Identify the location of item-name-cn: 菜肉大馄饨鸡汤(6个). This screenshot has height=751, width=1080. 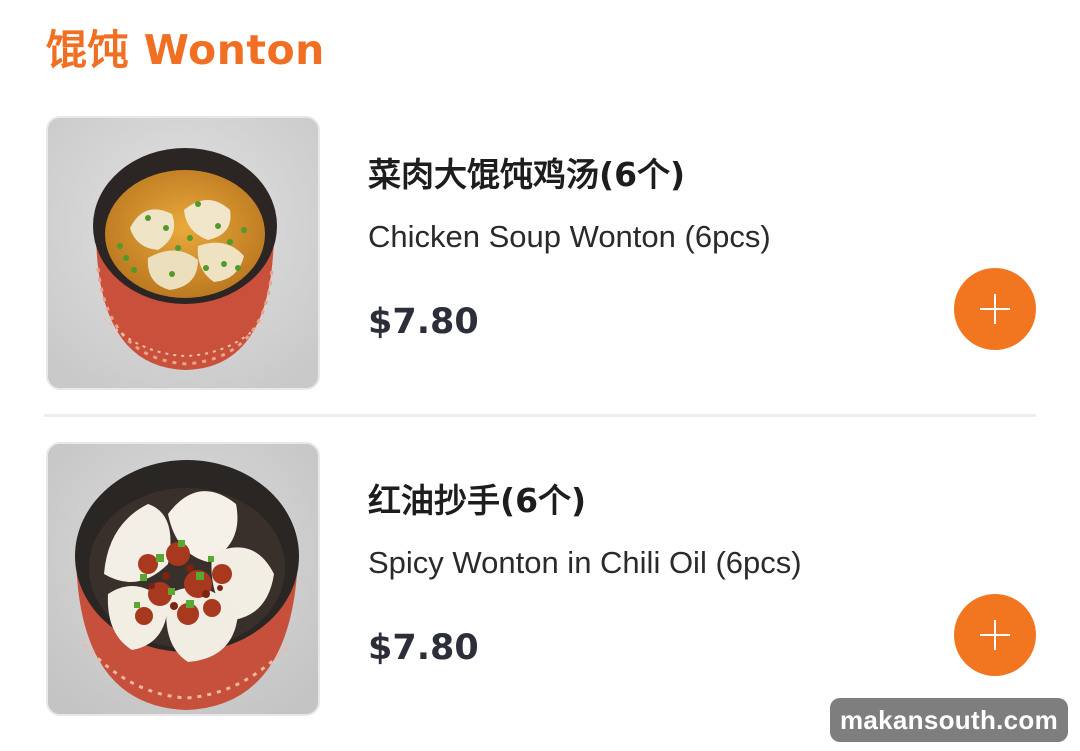
(527, 174).